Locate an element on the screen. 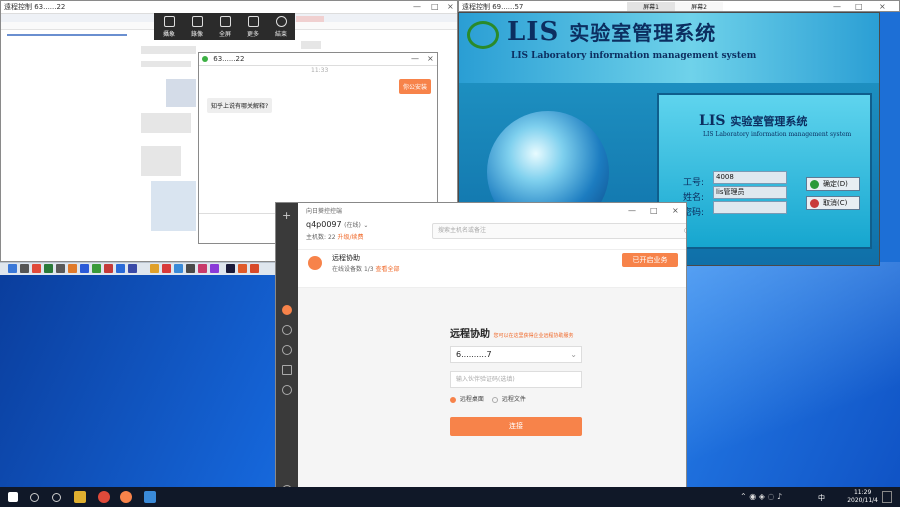 This screenshot has height=507, width=900. partner-name: 远程协助 is located at coordinates (346, 258).